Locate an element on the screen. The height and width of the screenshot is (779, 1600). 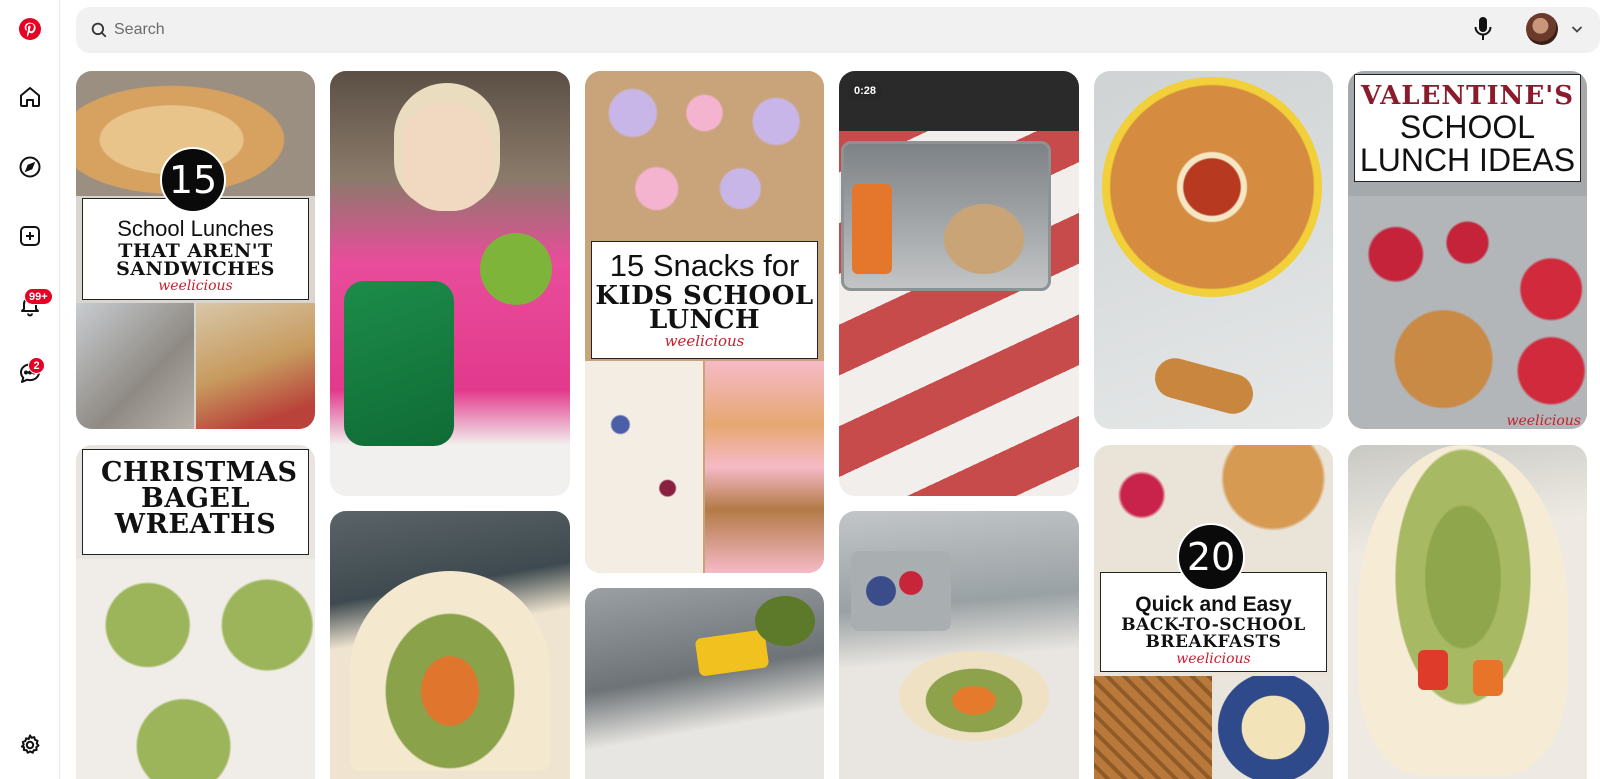
dark-background is located at coordinates (959, 101).